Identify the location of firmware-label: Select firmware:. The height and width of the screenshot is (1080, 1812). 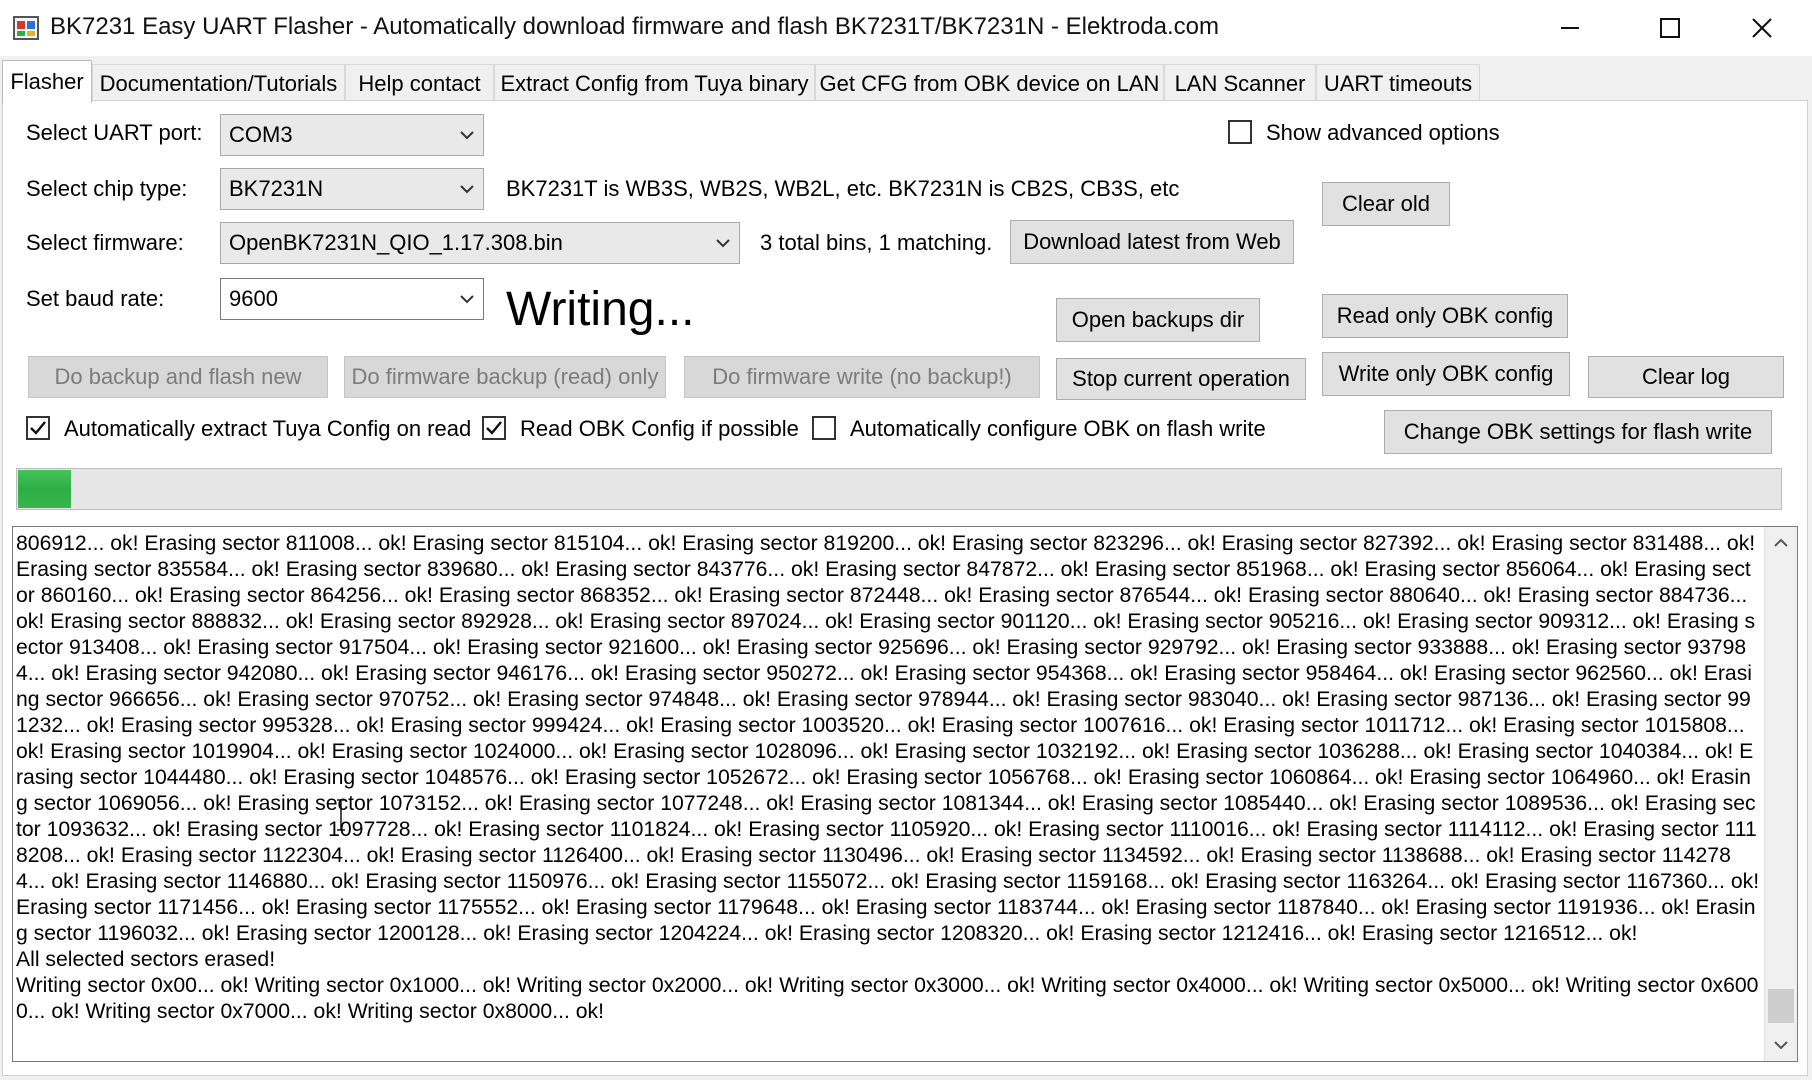
(105, 242).